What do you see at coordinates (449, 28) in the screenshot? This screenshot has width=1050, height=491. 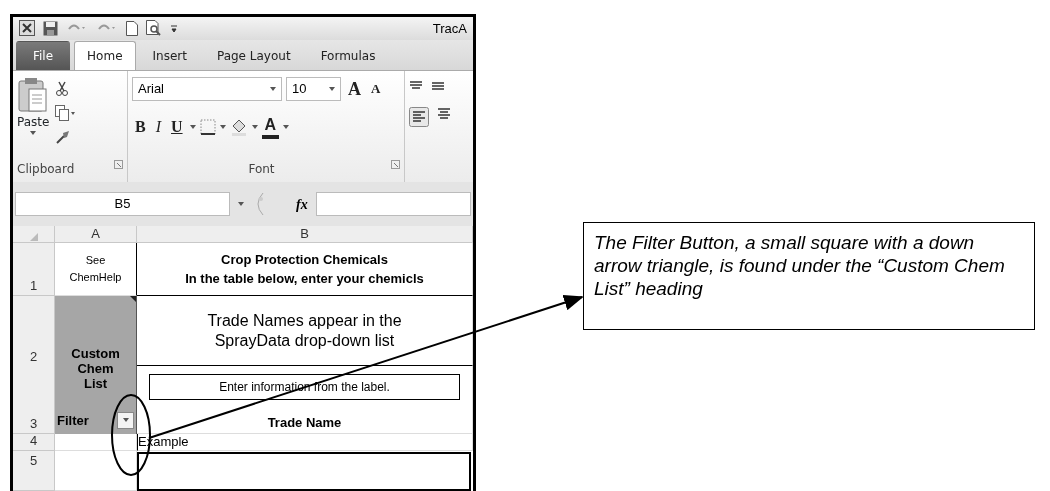 I see `window-title: TracA` at bounding box center [449, 28].